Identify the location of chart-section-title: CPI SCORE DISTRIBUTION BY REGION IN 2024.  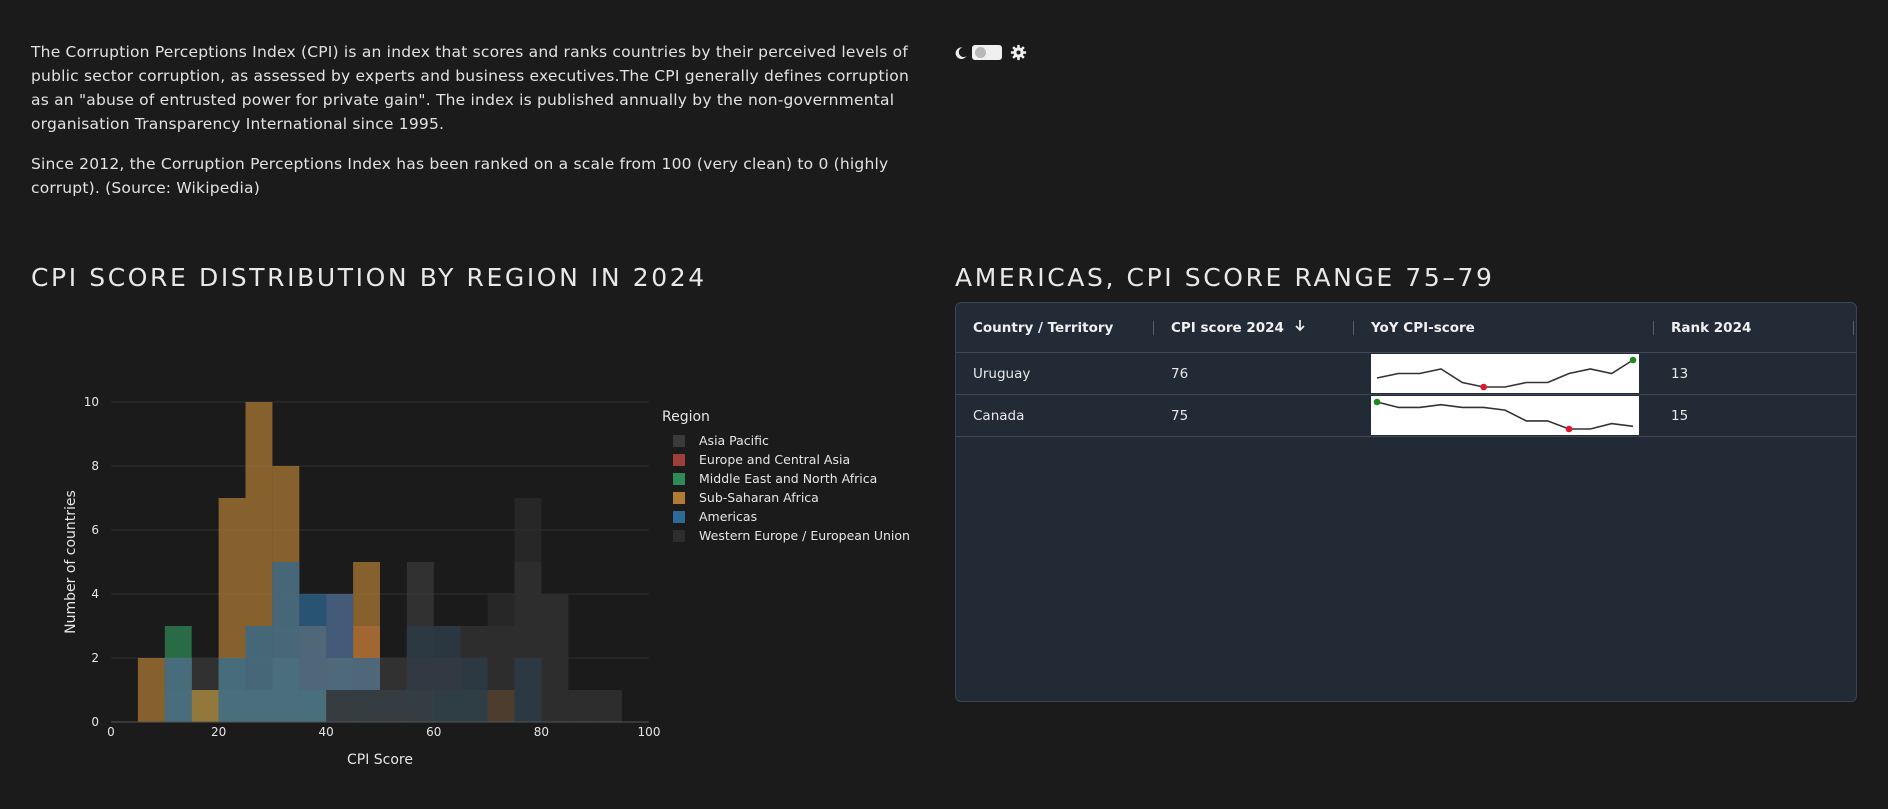
(369, 277).